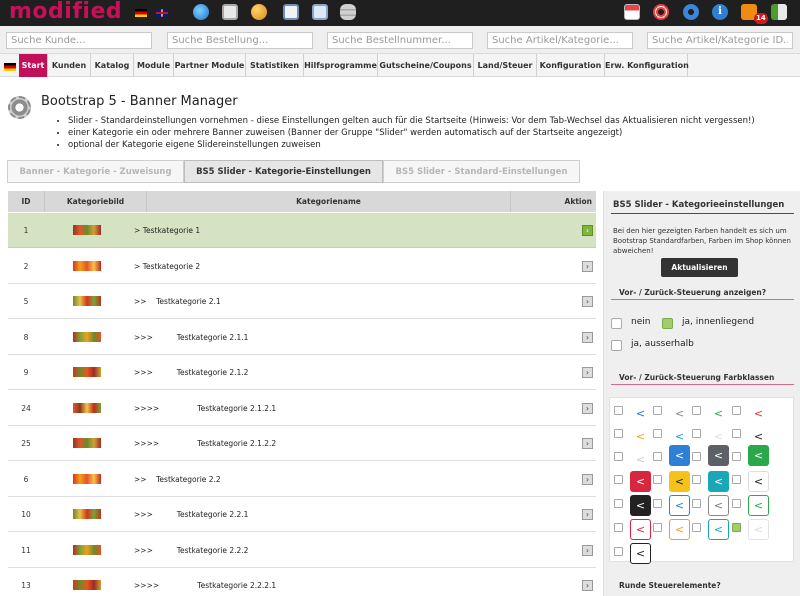 The height and width of the screenshot is (596, 800). Describe the element at coordinates (112, 65) in the screenshot. I see `nav-katalog: Katalog` at that location.